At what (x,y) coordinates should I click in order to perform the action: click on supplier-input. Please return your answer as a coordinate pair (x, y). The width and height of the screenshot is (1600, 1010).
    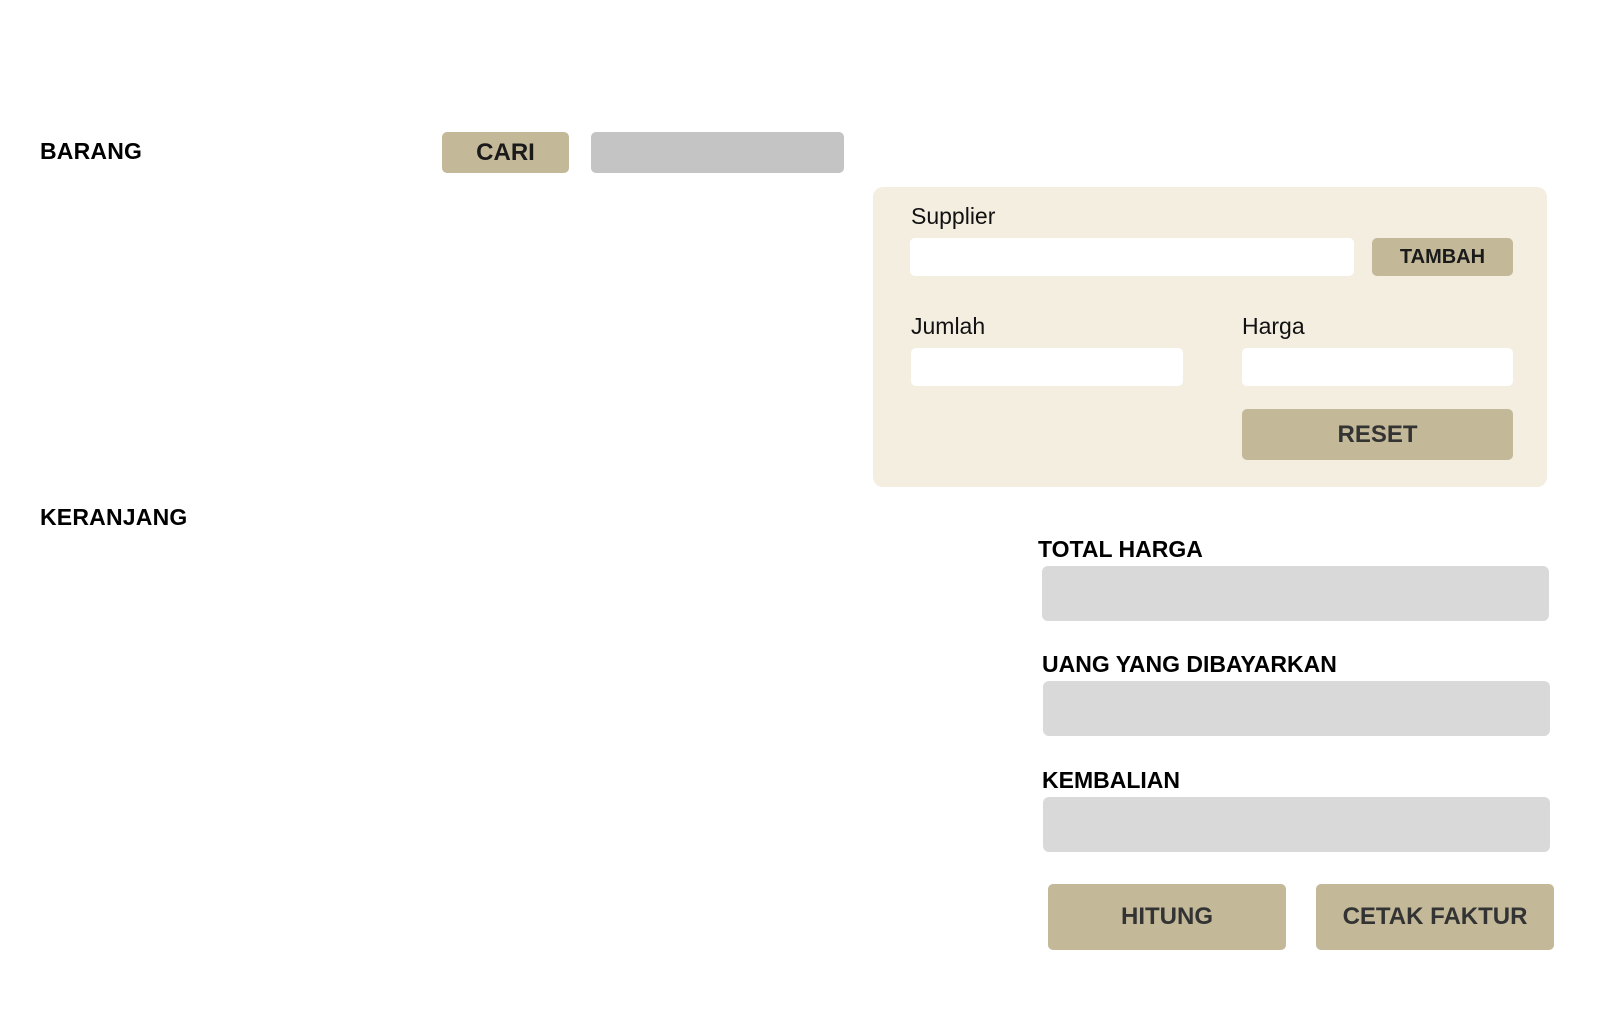
    Looking at the image, I should click on (1132, 257).